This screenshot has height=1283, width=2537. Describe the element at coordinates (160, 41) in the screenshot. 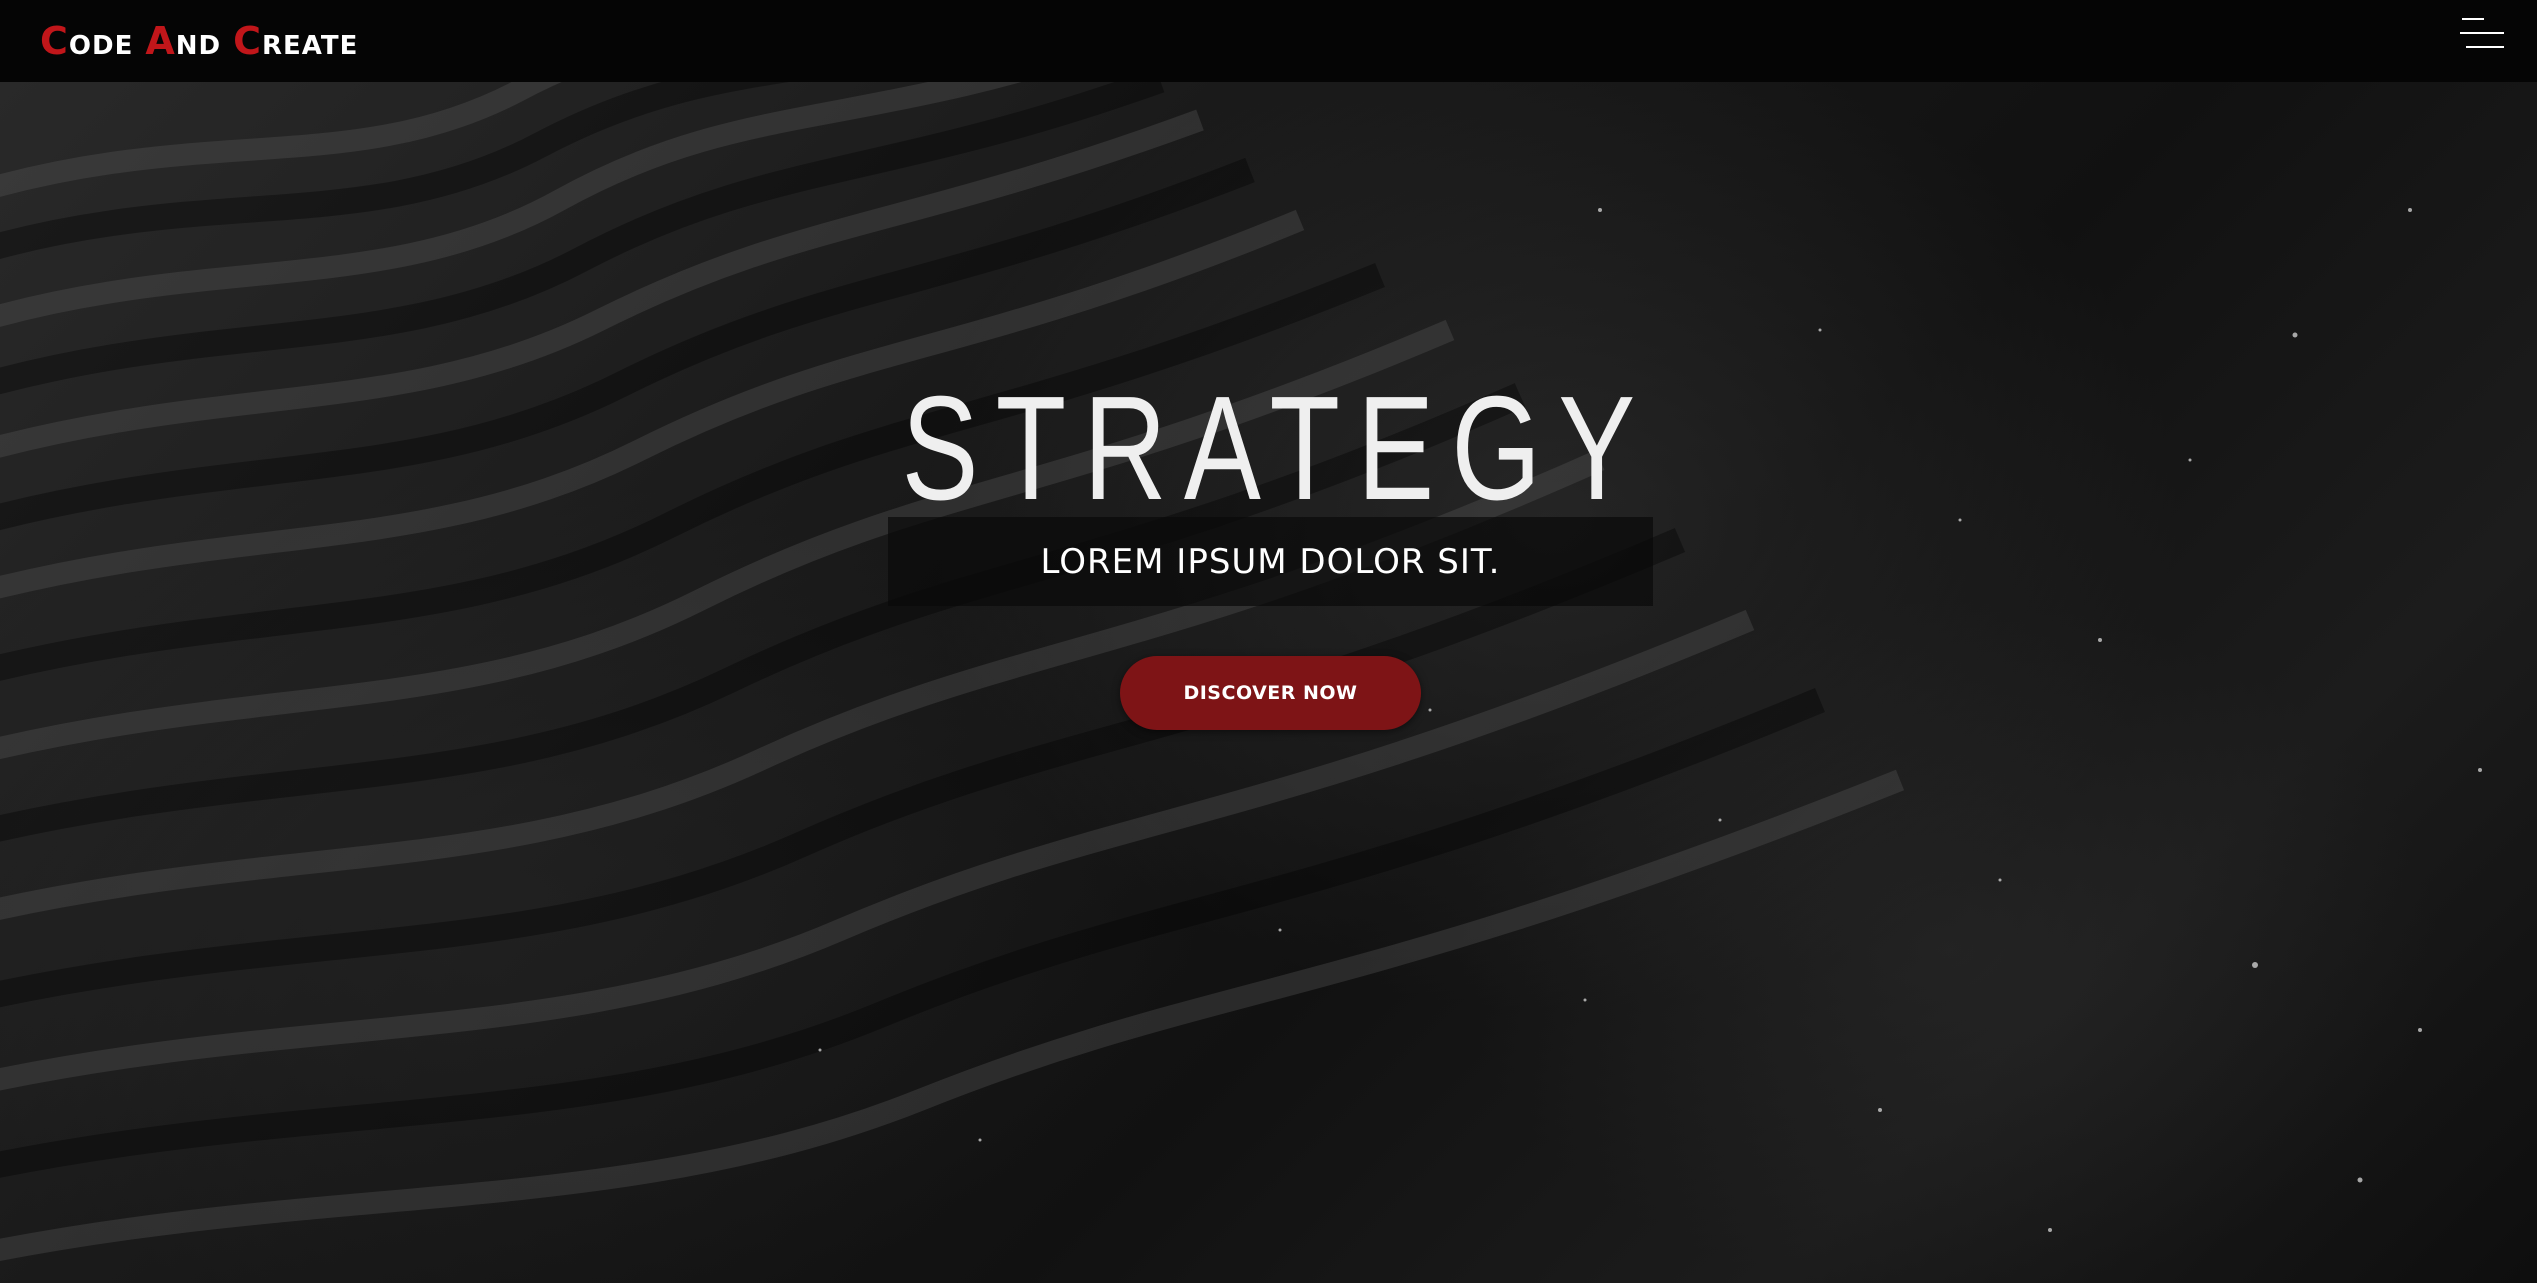

I see `logo-initial: A` at that location.